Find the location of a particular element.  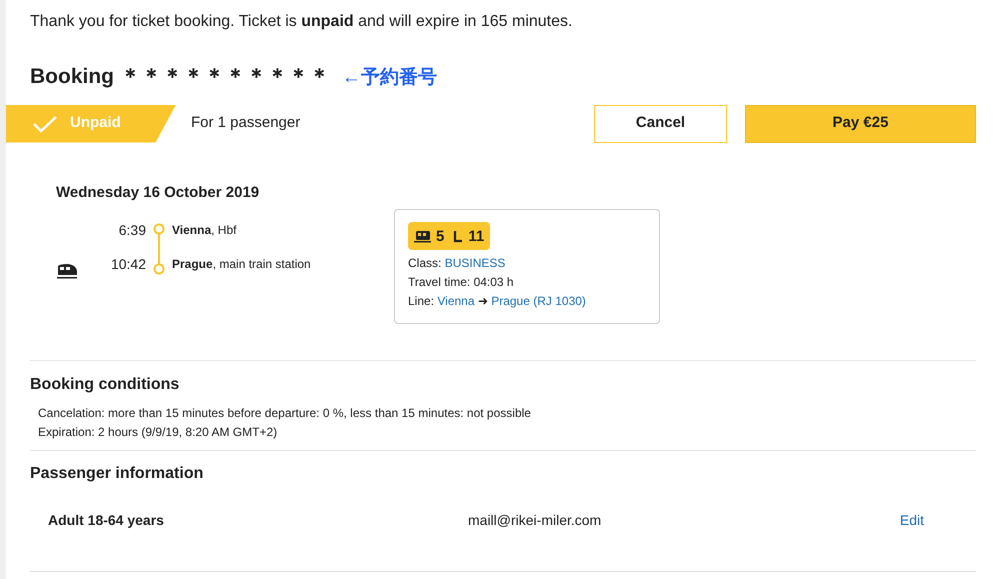

route-line-drawing is located at coordinates (159, 249).